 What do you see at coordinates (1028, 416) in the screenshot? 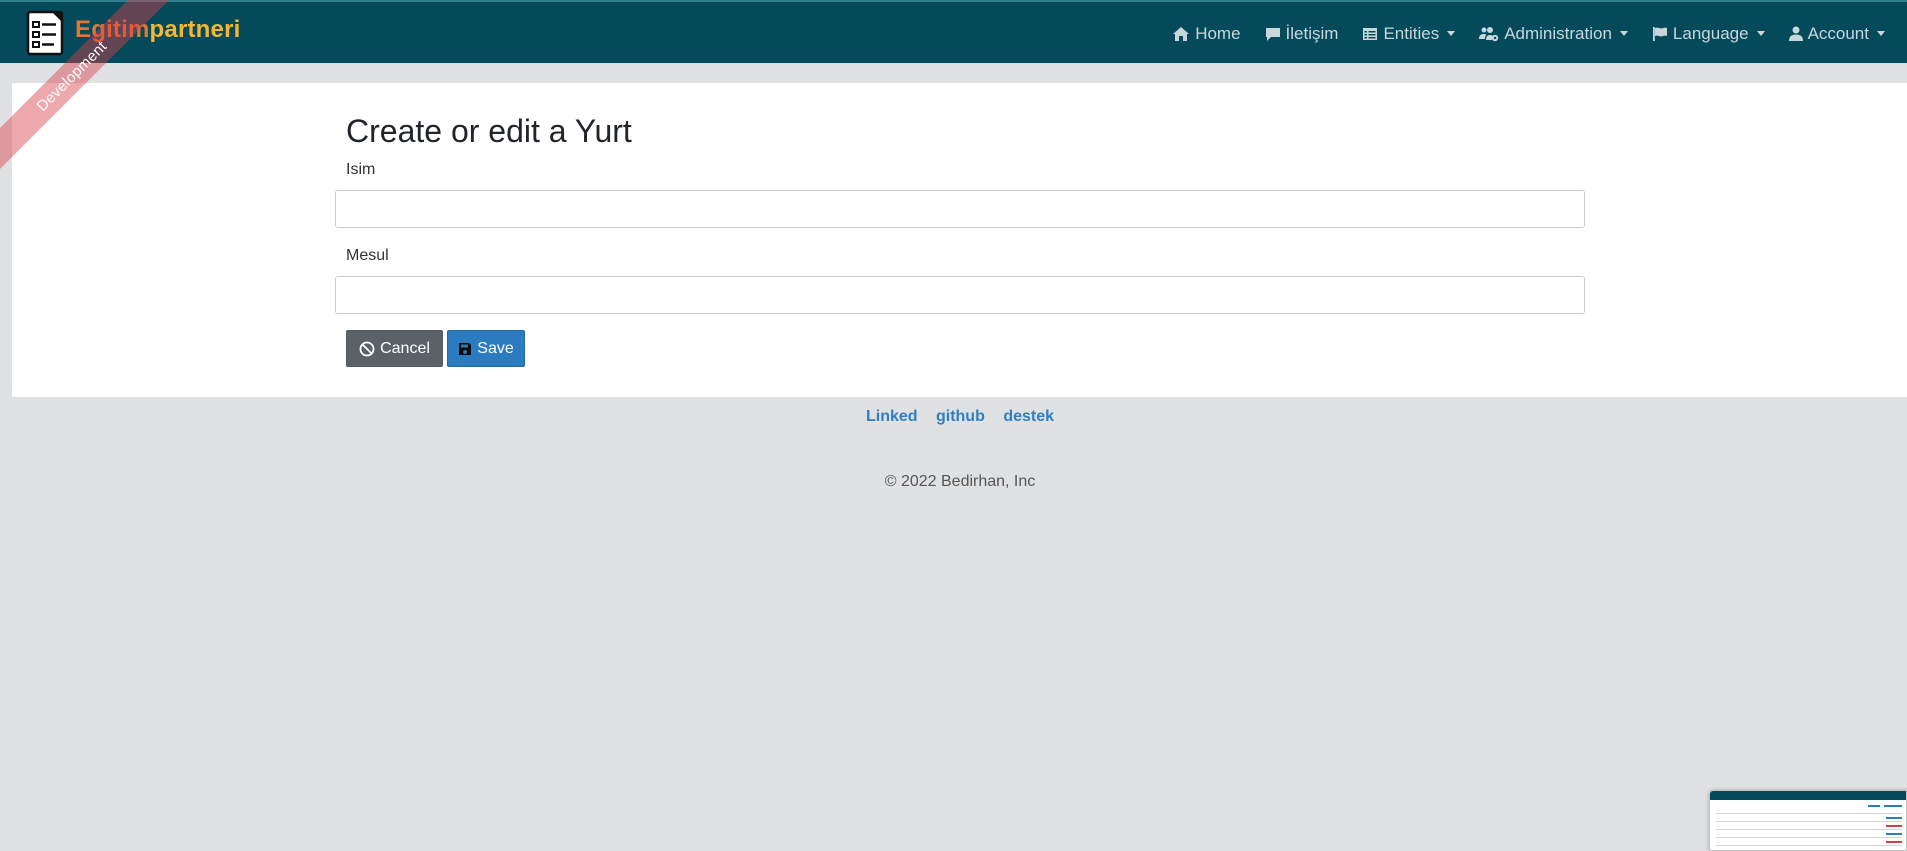
I see `footer-link-destek: destek` at bounding box center [1028, 416].